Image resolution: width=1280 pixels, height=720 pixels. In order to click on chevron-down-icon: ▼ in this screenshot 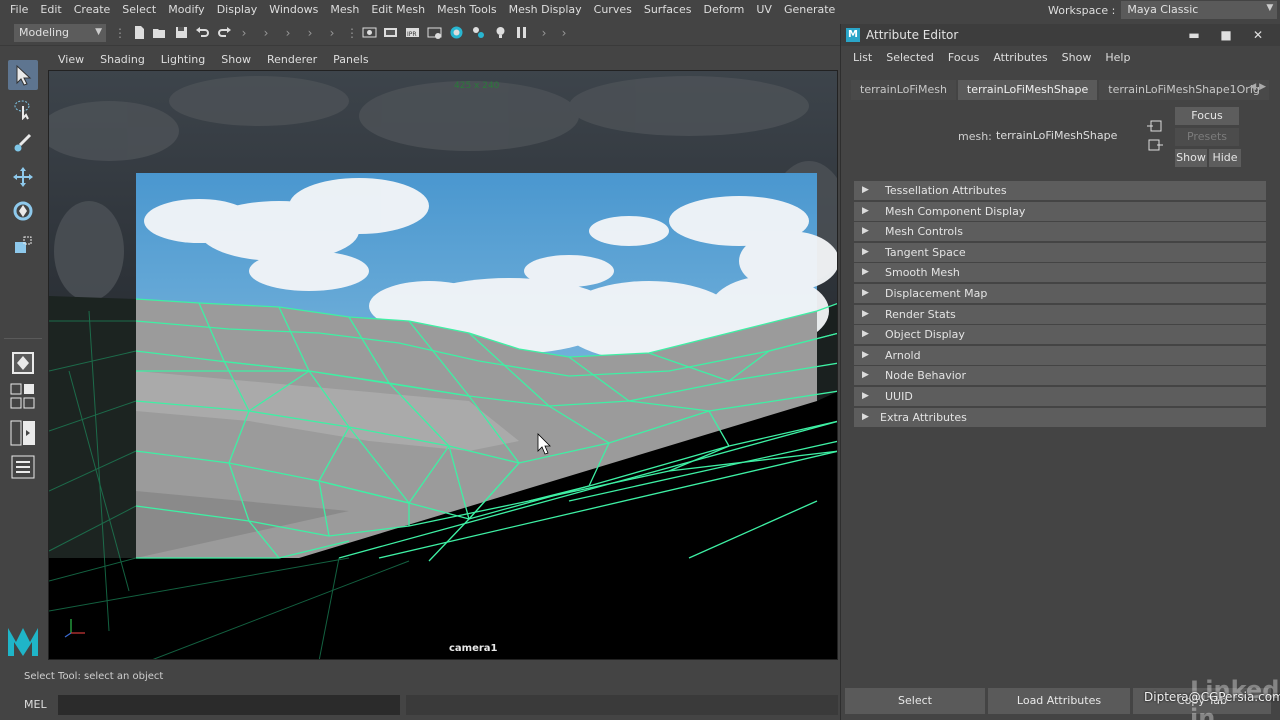, I will do `click(1270, 8)`.